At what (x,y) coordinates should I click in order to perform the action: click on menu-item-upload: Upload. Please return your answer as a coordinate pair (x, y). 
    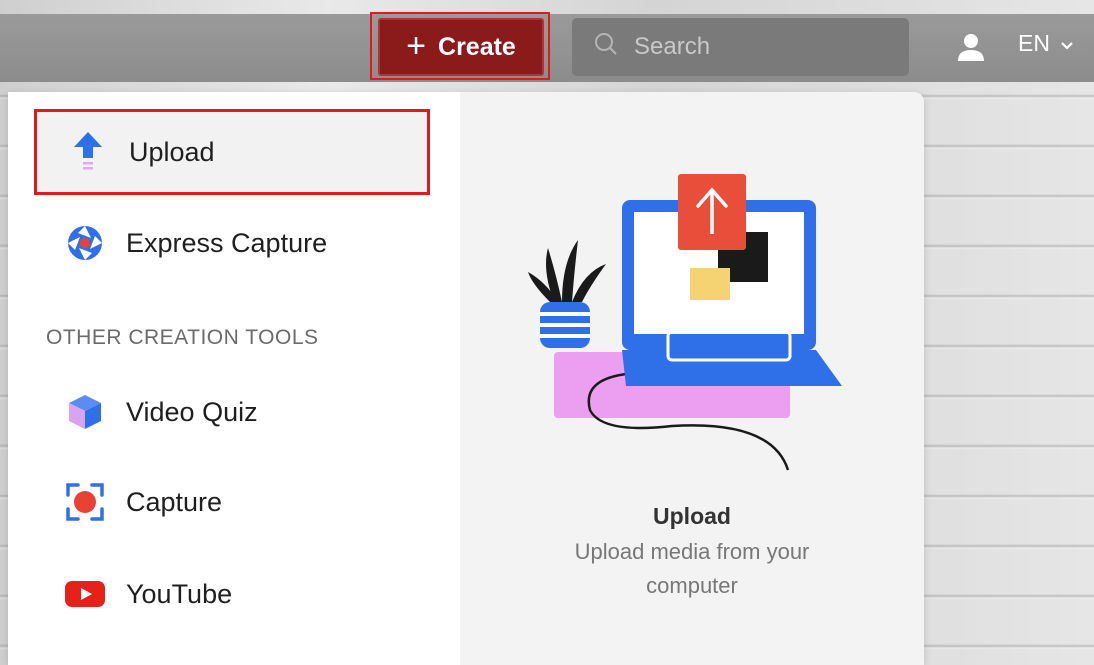
    Looking at the image, I should click on (232, 152).